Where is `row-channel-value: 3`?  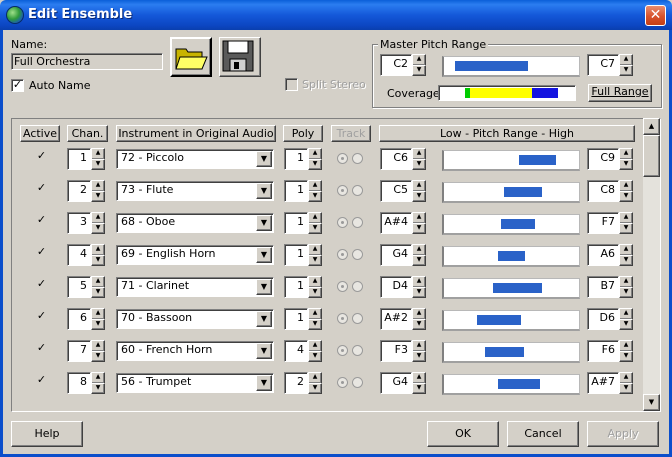
row-channel-value: 3 is located at coordinates (79, 223).